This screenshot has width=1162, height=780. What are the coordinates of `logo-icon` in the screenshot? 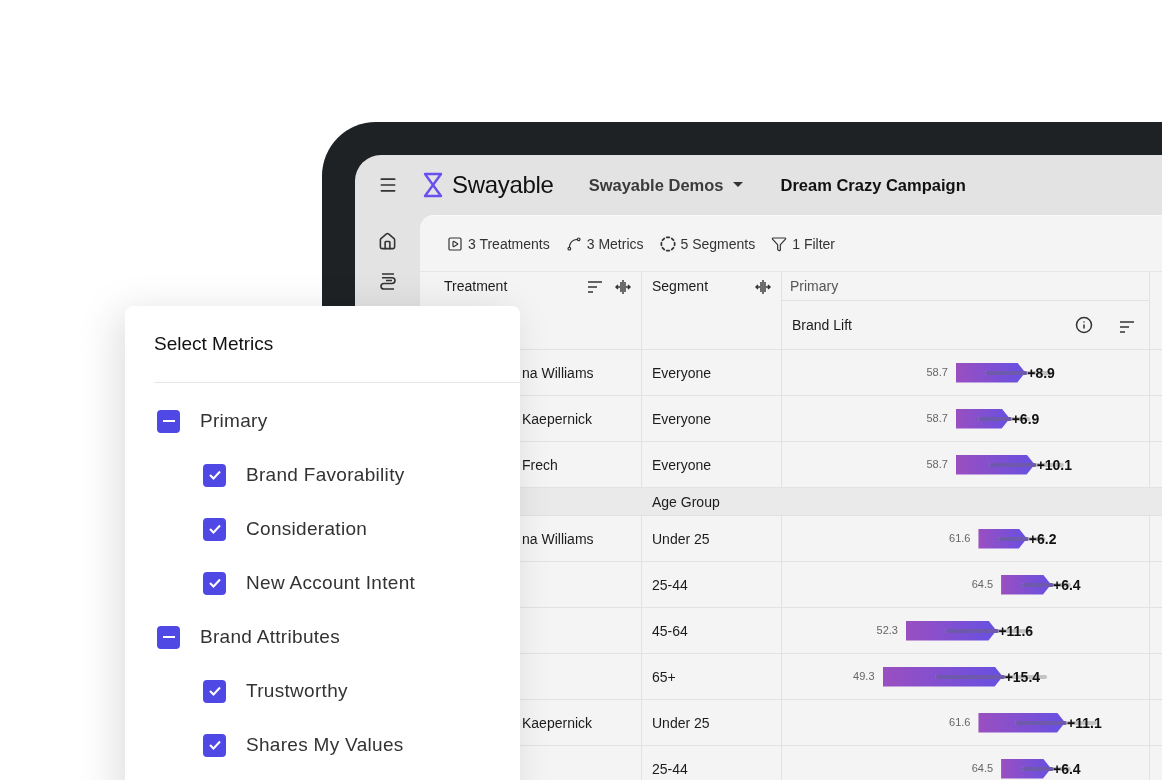 It's located at (433, 185).